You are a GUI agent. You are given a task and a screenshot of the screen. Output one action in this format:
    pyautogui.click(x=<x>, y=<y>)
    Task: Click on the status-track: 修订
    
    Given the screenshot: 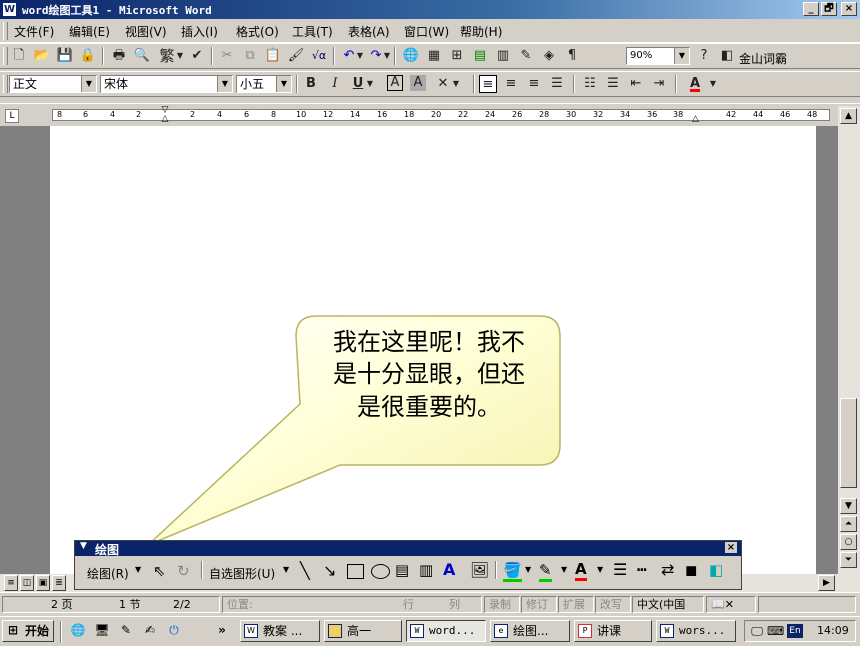 What is the action you would take?
    pyautogui.click(x=539, y=604)
    